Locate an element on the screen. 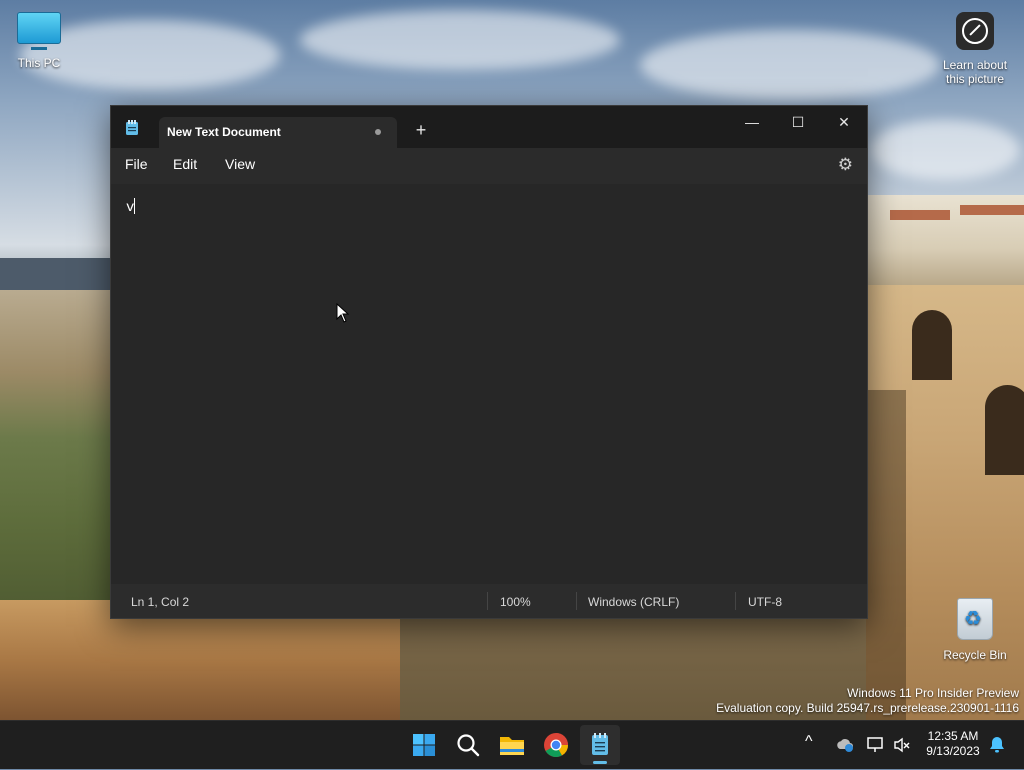 The width and height of the screenshot is (1024, 770). chrome-icon is located at coordinates (556, 745).